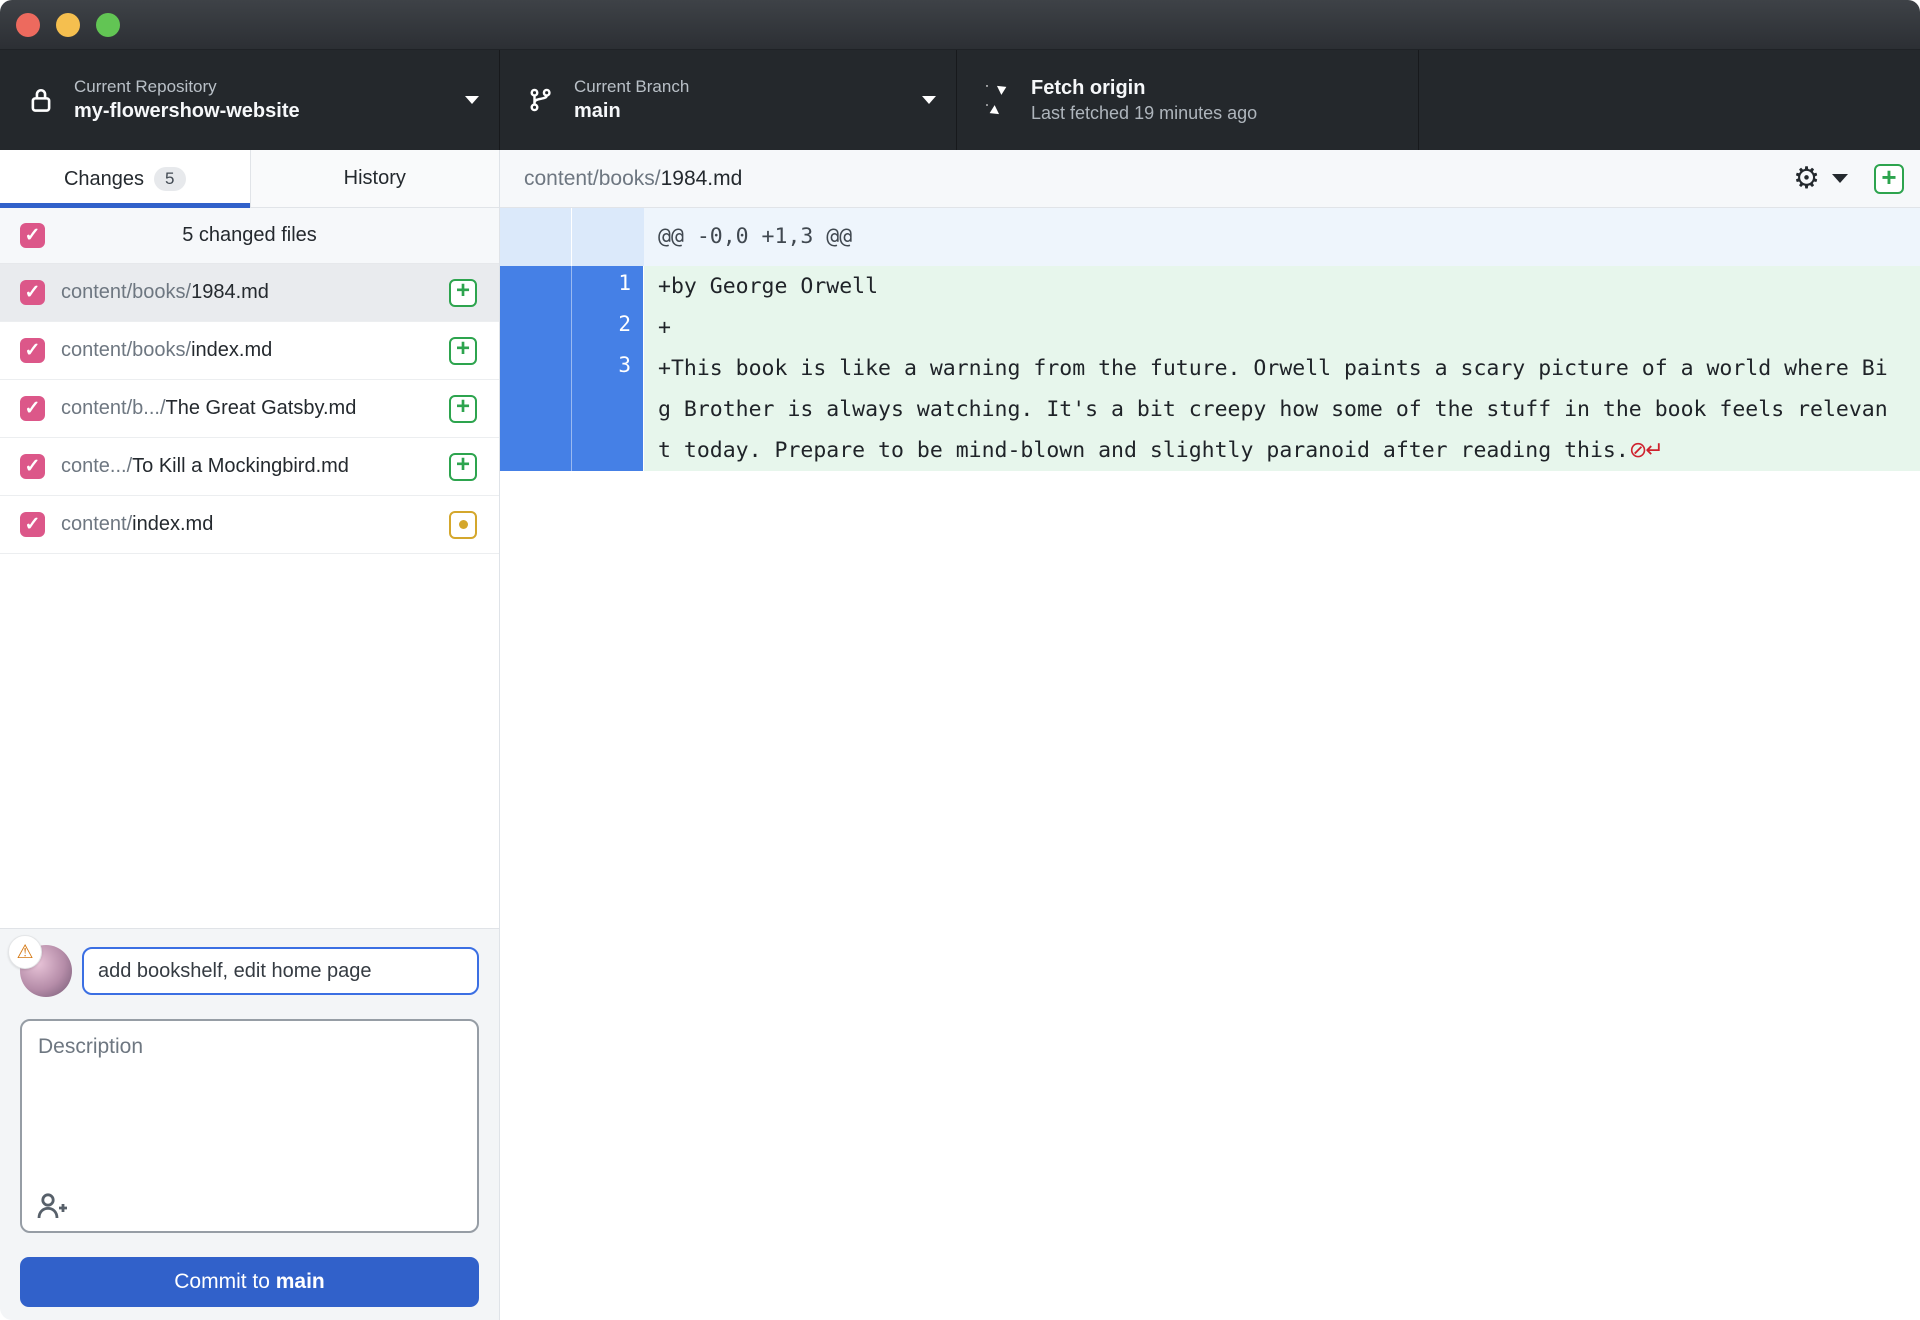 The width and height of the screenshot is (1920, 1320). What do you see at coordinates (249, 741) in the screenshot?
I see `file-list-empty-space` at bounding box center [249, 741].